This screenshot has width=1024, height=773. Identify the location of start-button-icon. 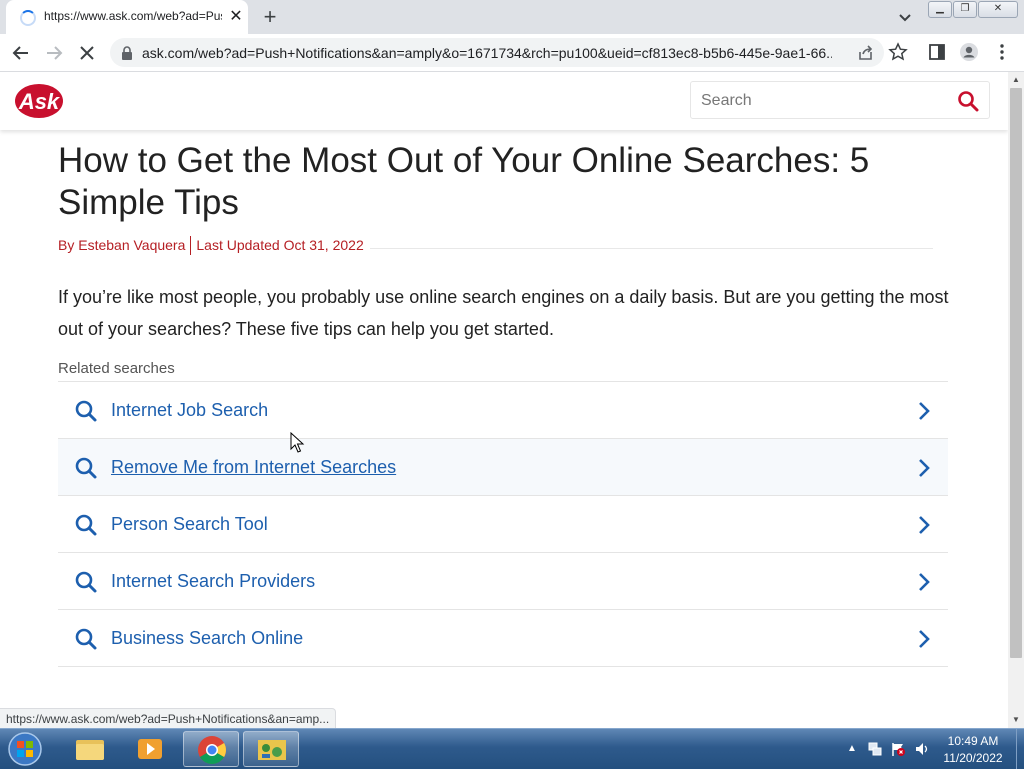
(25, 749).